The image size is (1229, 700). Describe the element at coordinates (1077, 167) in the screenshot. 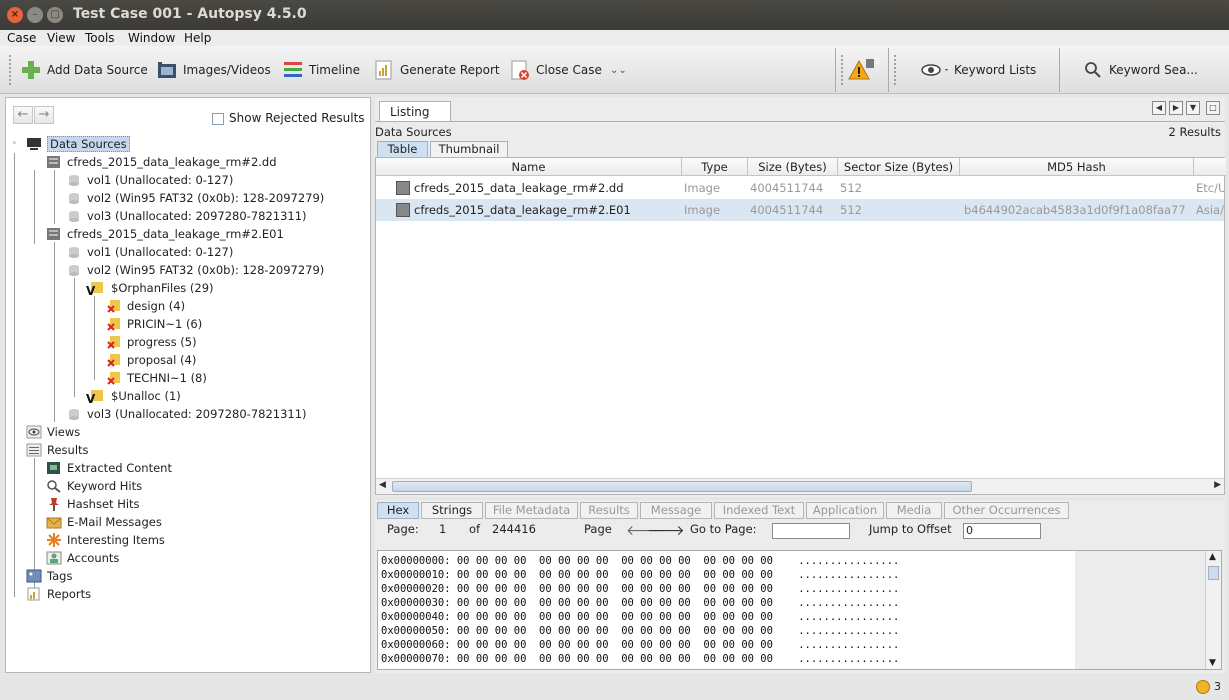

I see `column-md5: MD5 Hash` at that location.